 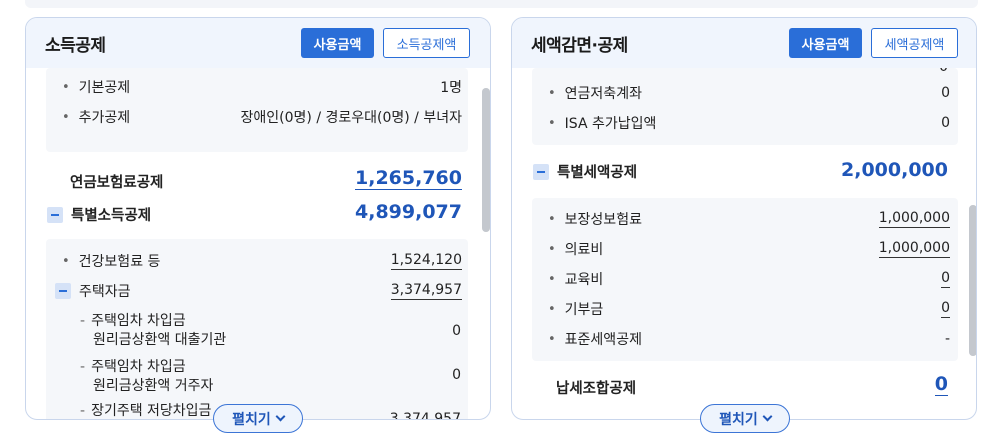 What do you see at coordinates (262, 87) in the screenshot?
I see `basic-row: • 기본공제 1명` at bounding box center [262, 87].